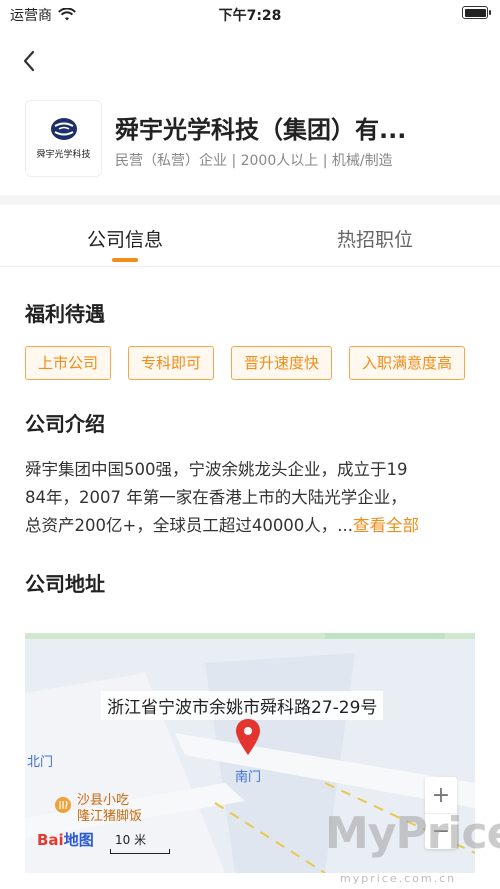 The height and width of the screenshot is (889, 500). Describe the element at coordinates (65, 424) in the screenshot. I see `intro-title: 公司介绍` at that location.